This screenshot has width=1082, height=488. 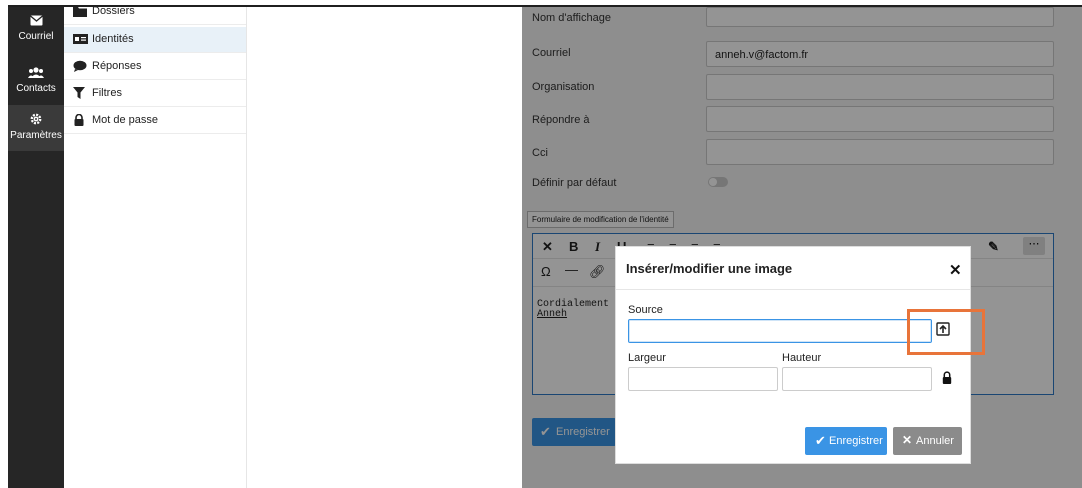 I want to click on highlight-box, so click(x=946, y=332).